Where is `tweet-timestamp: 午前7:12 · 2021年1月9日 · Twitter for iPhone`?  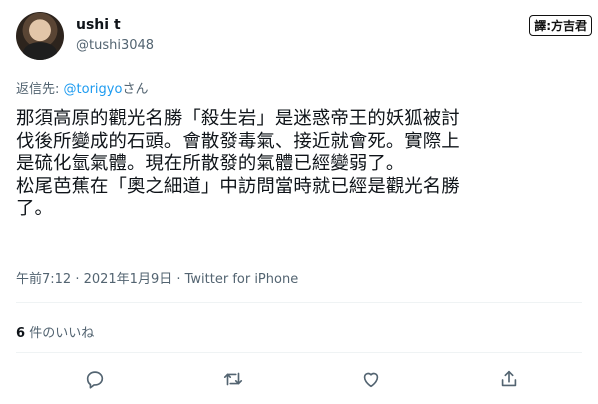
tweet-timestamp: 午前7:12 · 2021年1月9日 · Twitter for iPhone is located at coordinates (157, 277).